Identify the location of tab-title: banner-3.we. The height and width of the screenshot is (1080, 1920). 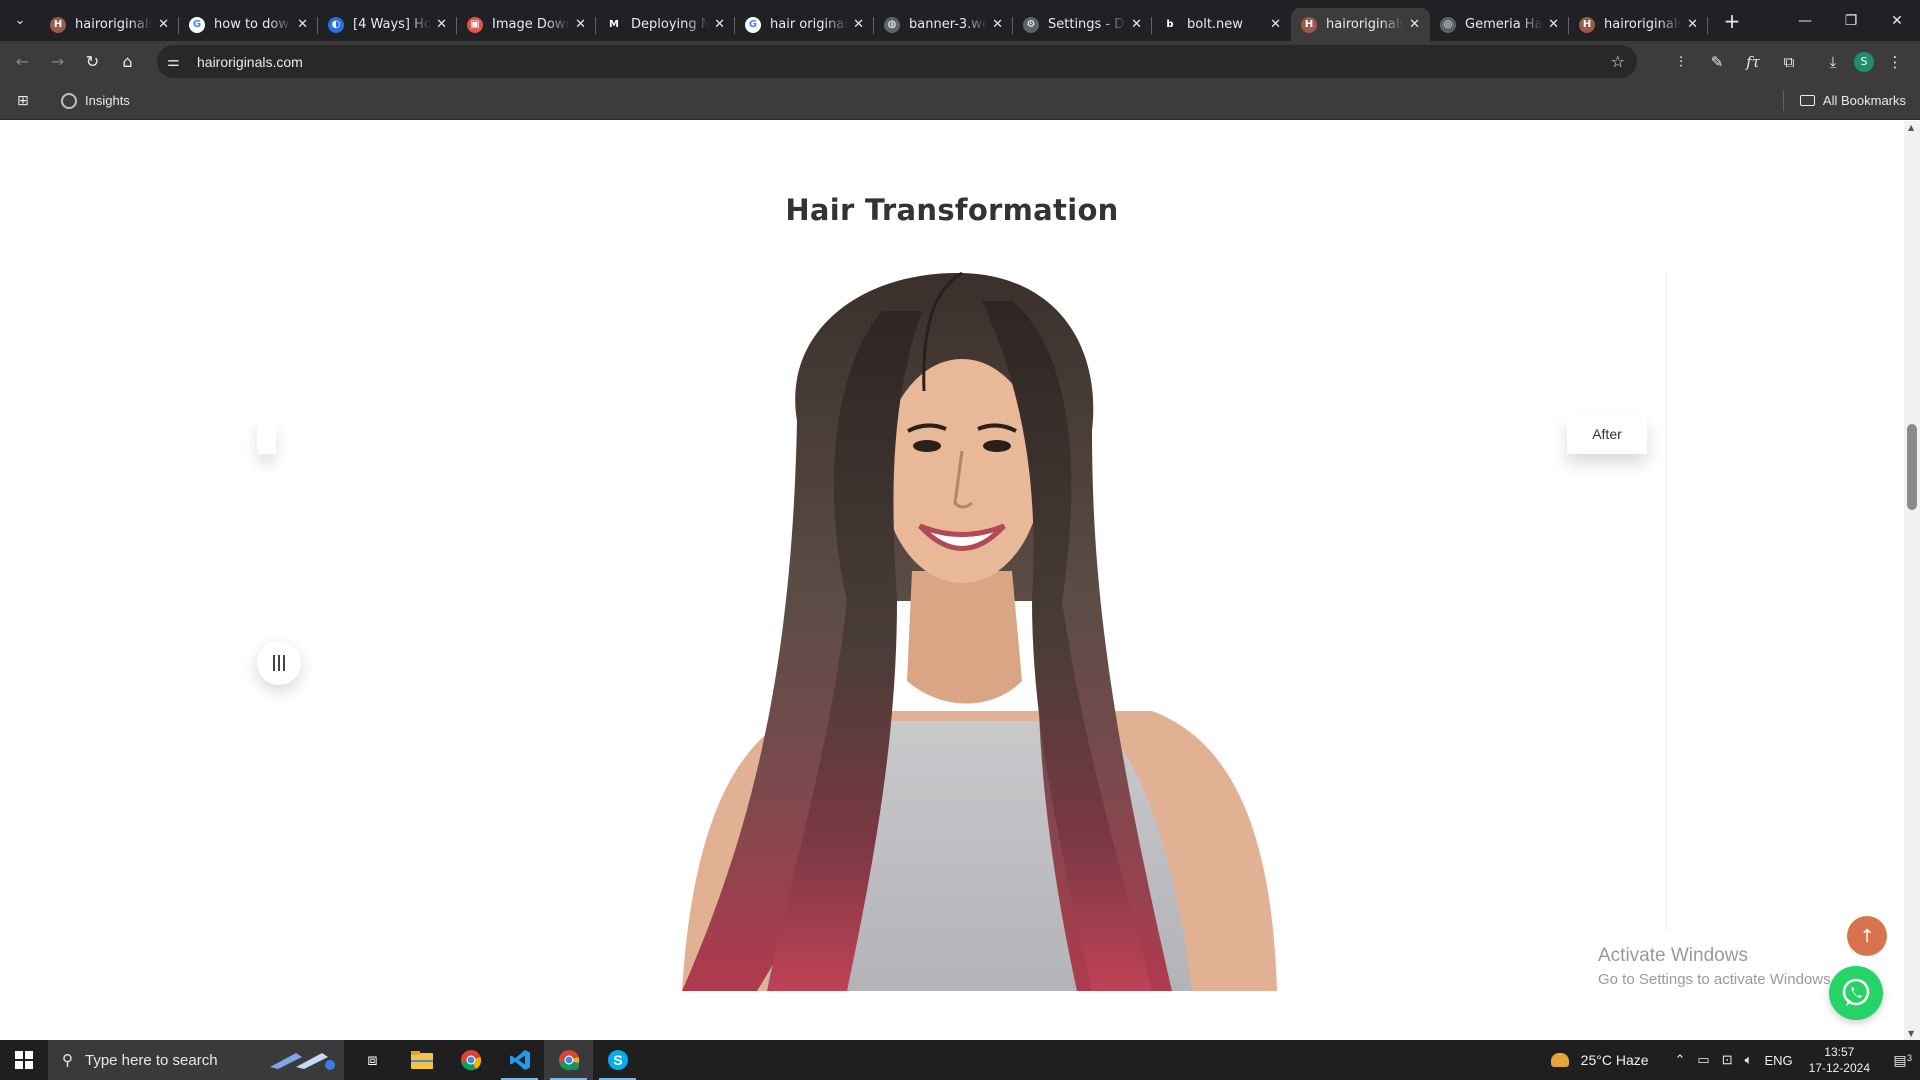
(948, 24).